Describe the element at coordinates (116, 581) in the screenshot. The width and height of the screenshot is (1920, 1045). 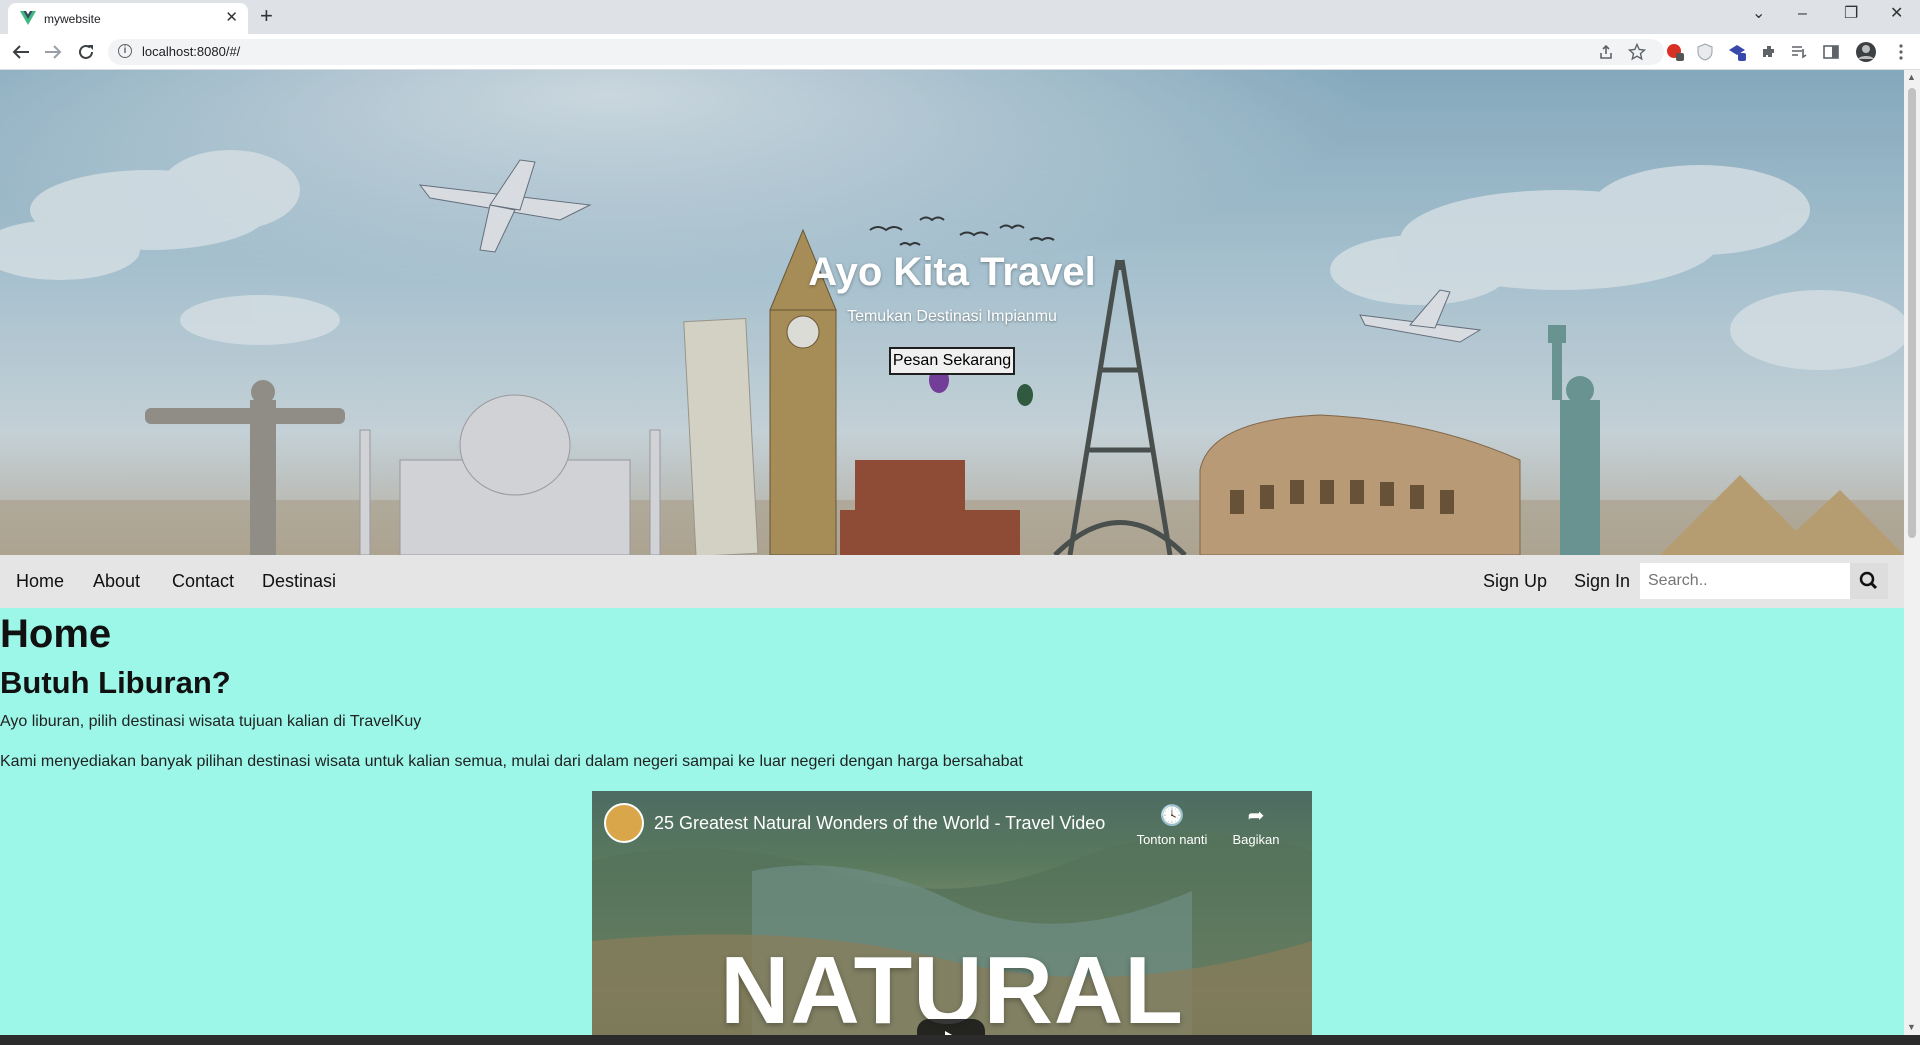
I see `nav-about: About` at that location.